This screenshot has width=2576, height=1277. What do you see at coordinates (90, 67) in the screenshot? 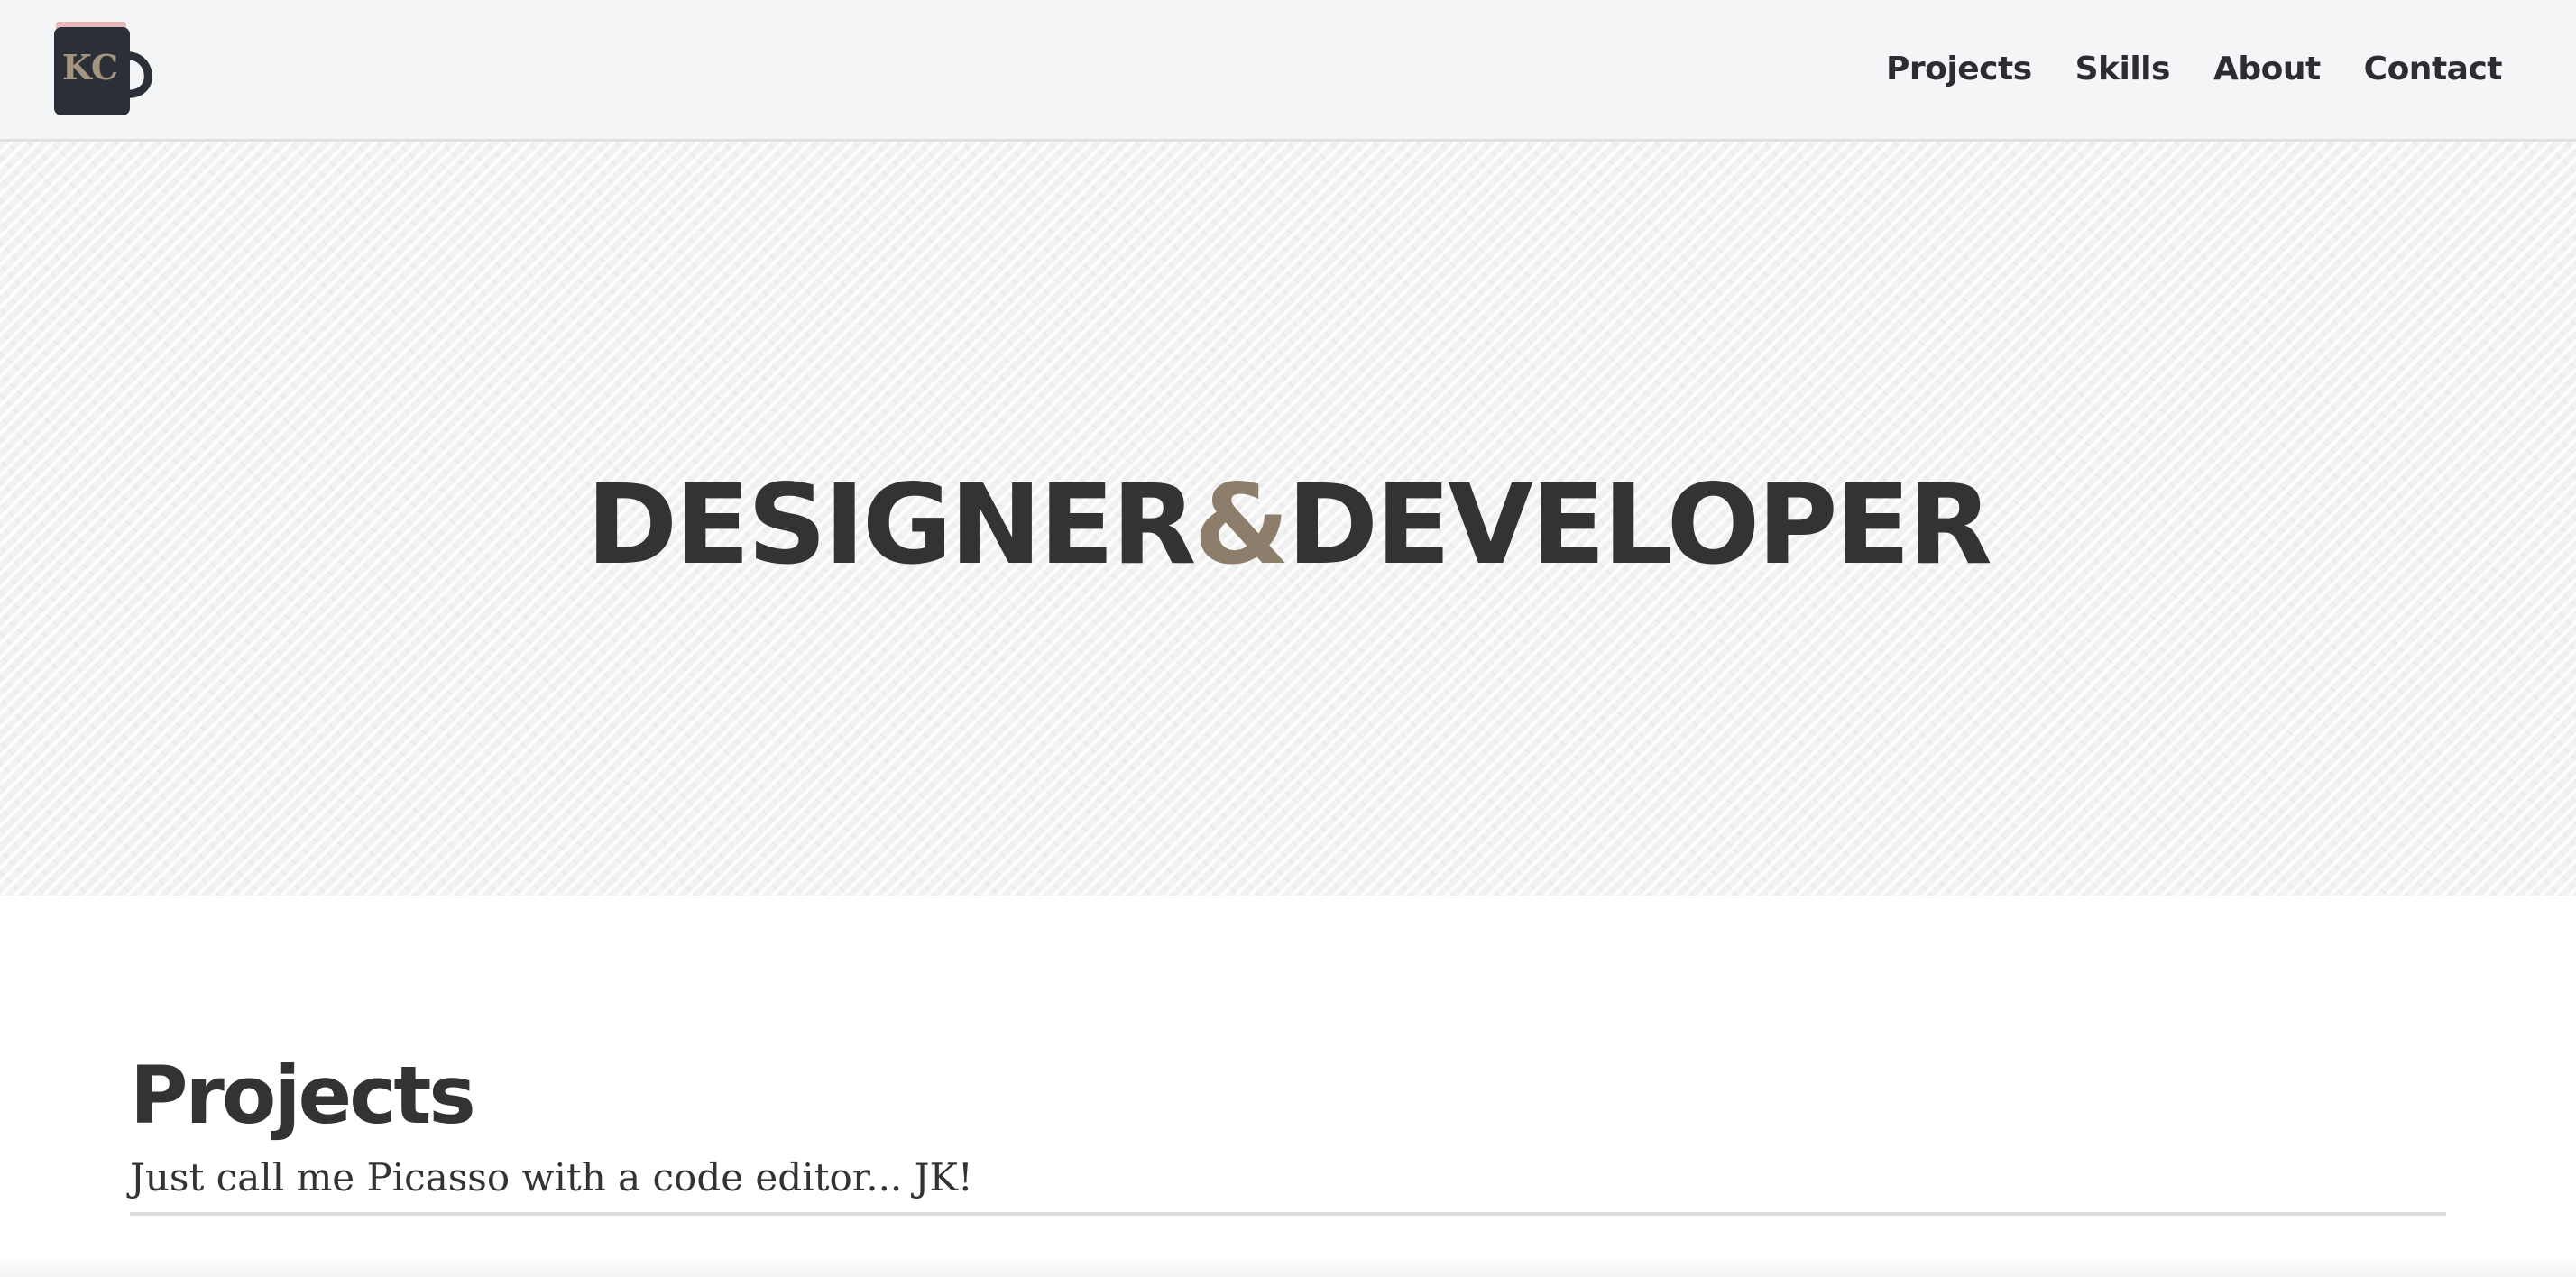
I see `logo-text: KC` at bounding box center [90, 67].